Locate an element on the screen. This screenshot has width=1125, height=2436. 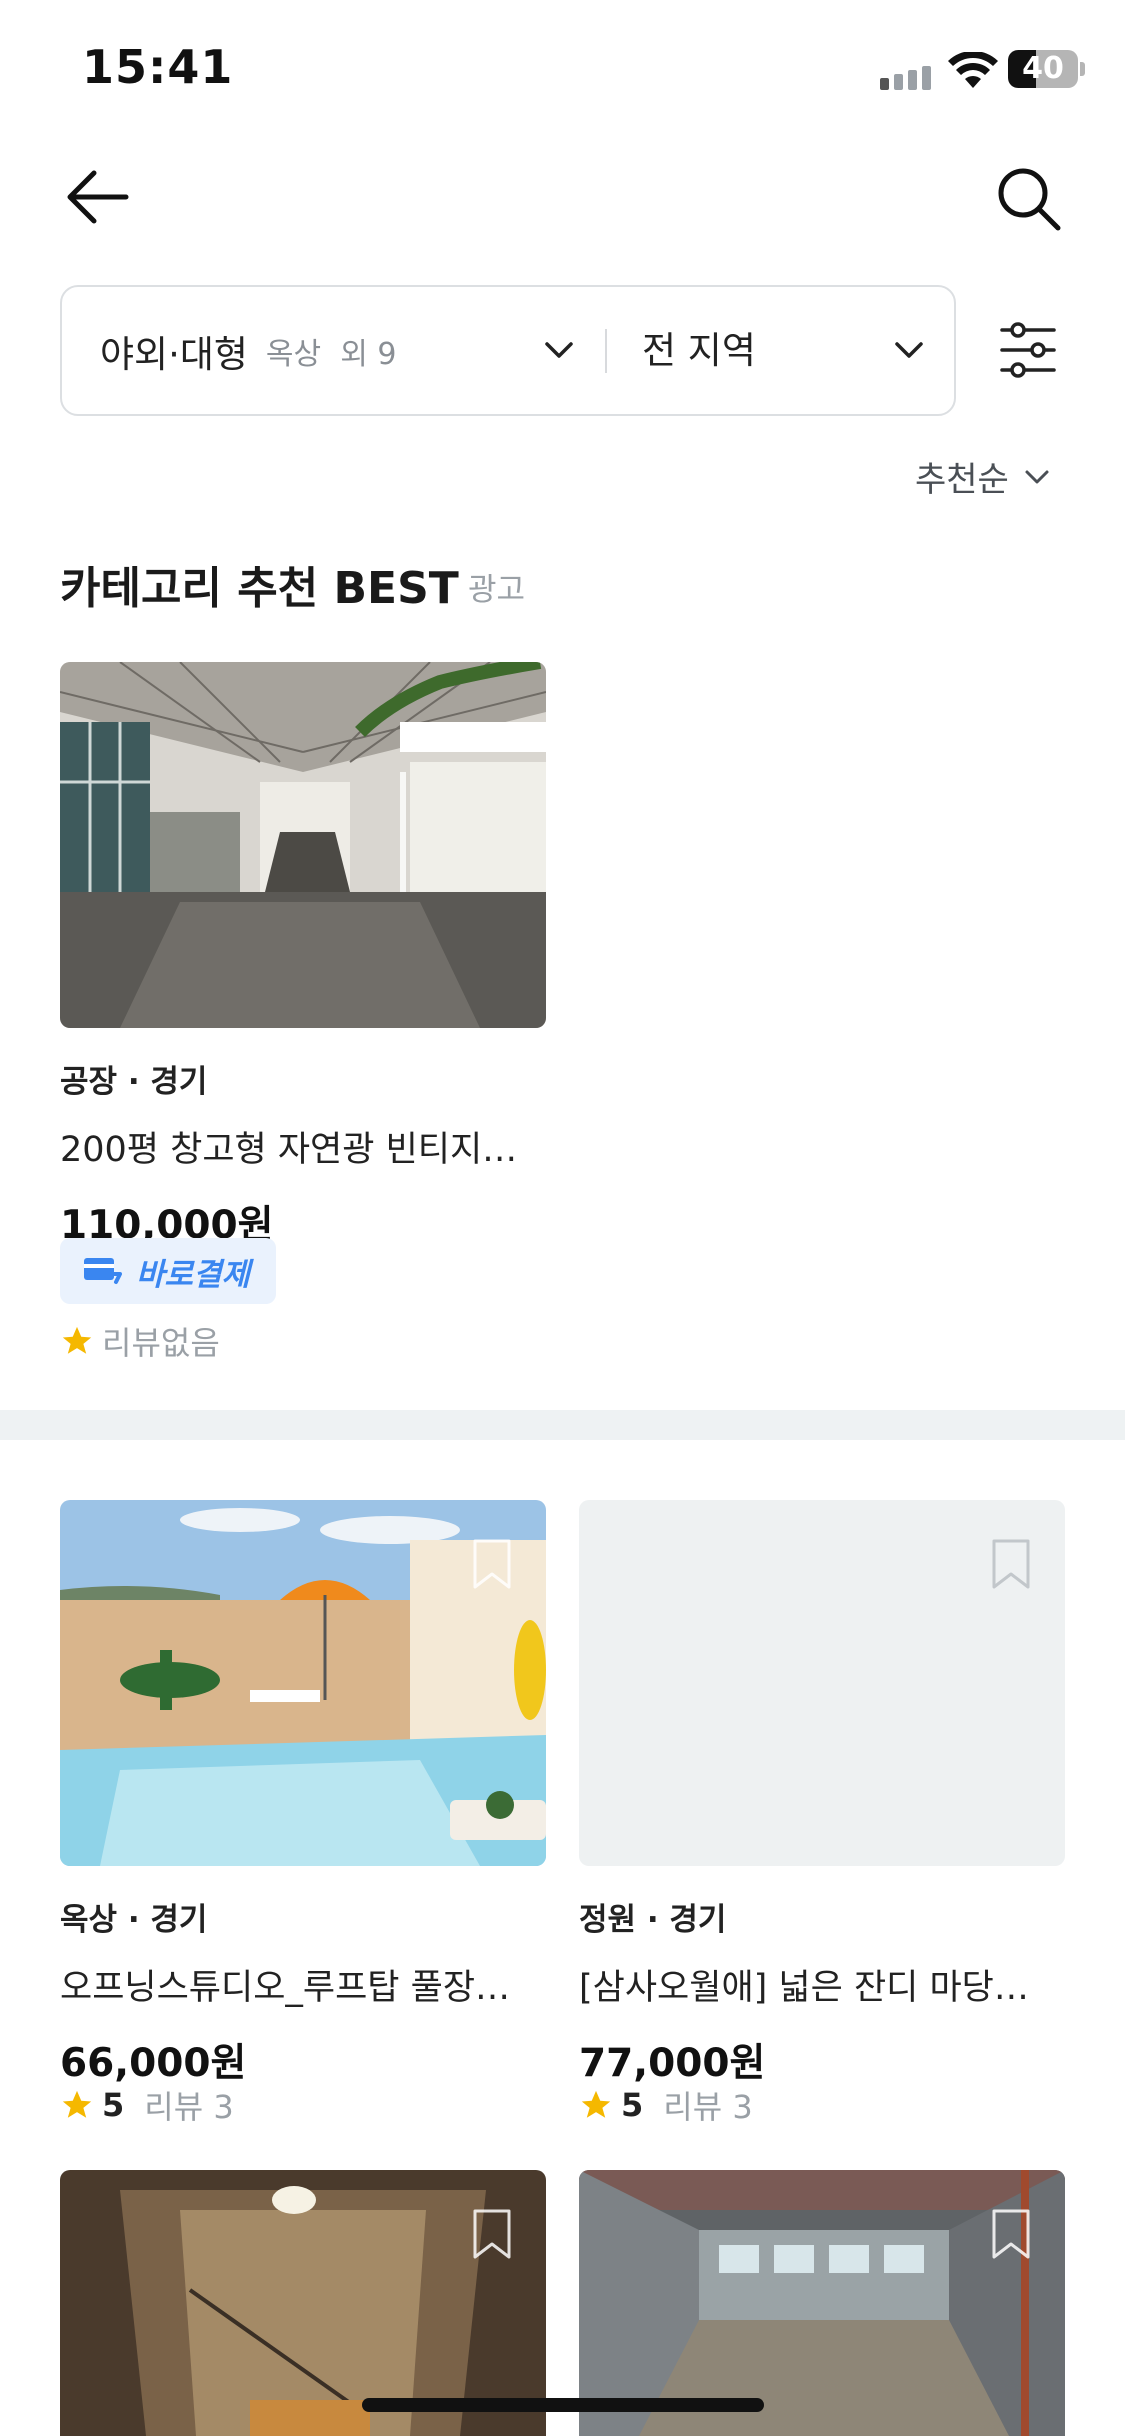
search-button is located at coordinates (1029, 199).